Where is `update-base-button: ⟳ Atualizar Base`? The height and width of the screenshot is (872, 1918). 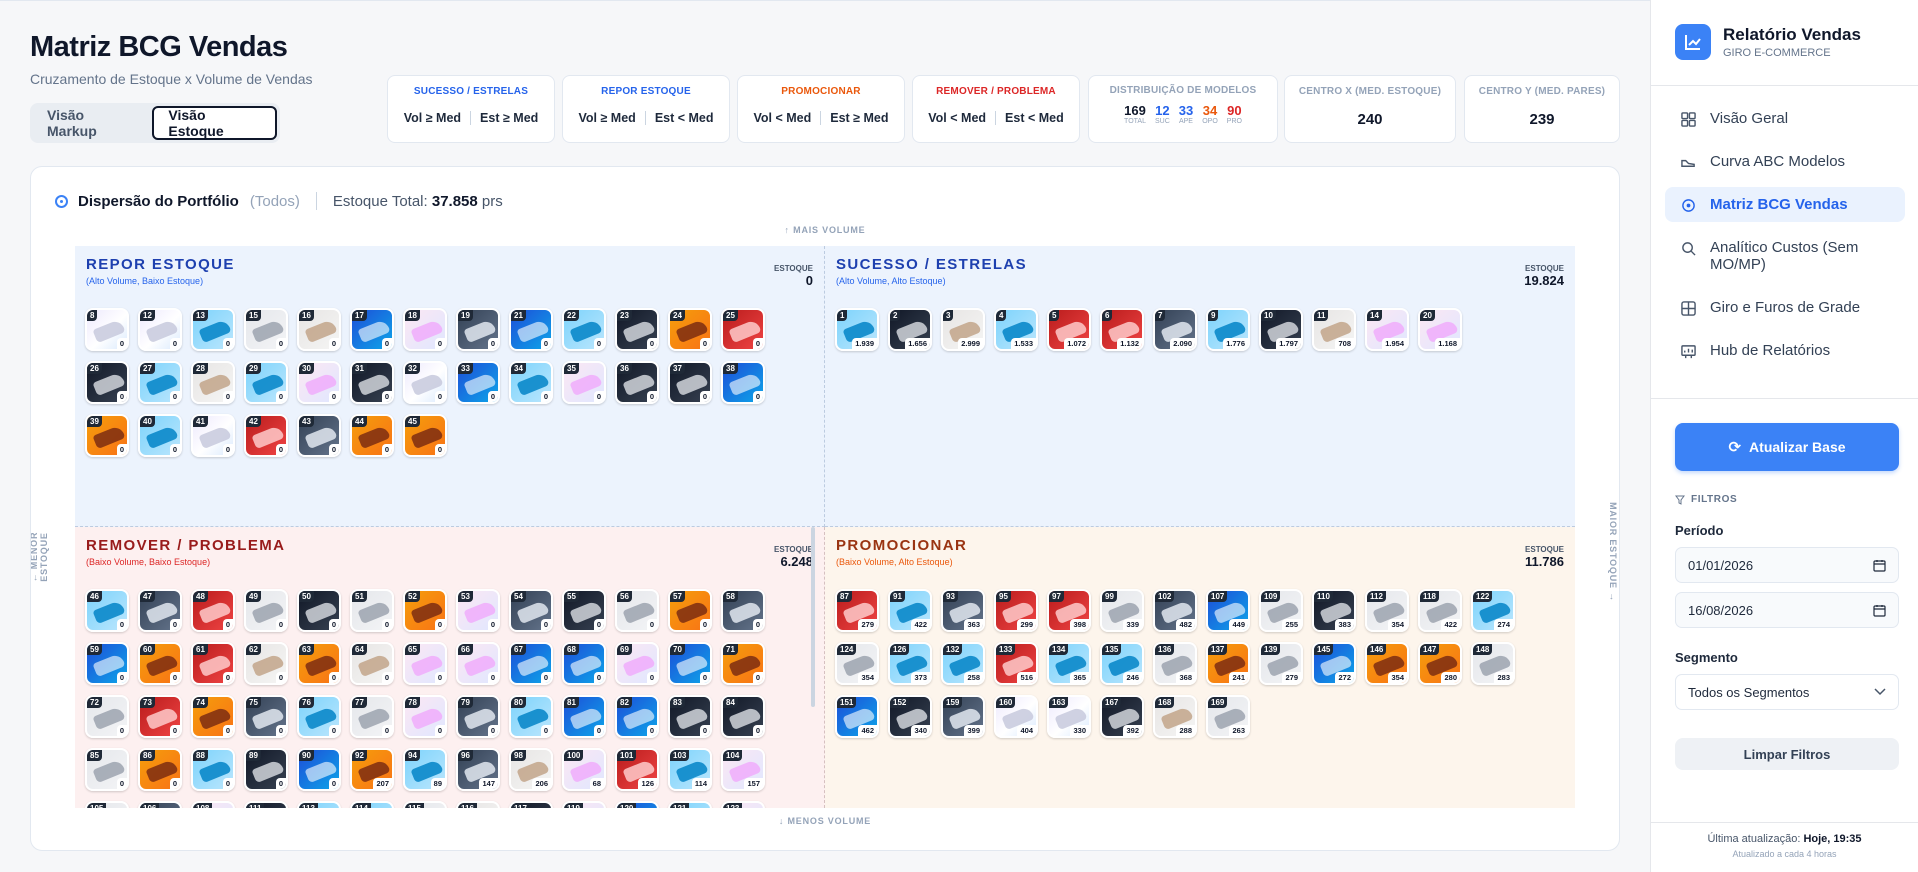
update-base-button: ⟳ Atualizar Base is located at coordinates (1787, 447).